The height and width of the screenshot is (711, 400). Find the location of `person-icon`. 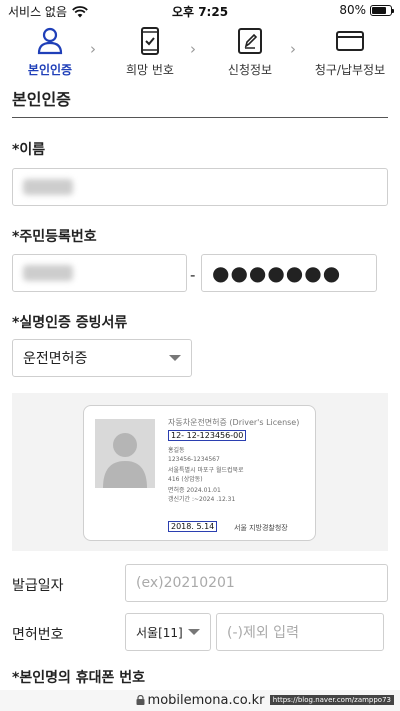

person-icon is located at coordinates (50, 41).